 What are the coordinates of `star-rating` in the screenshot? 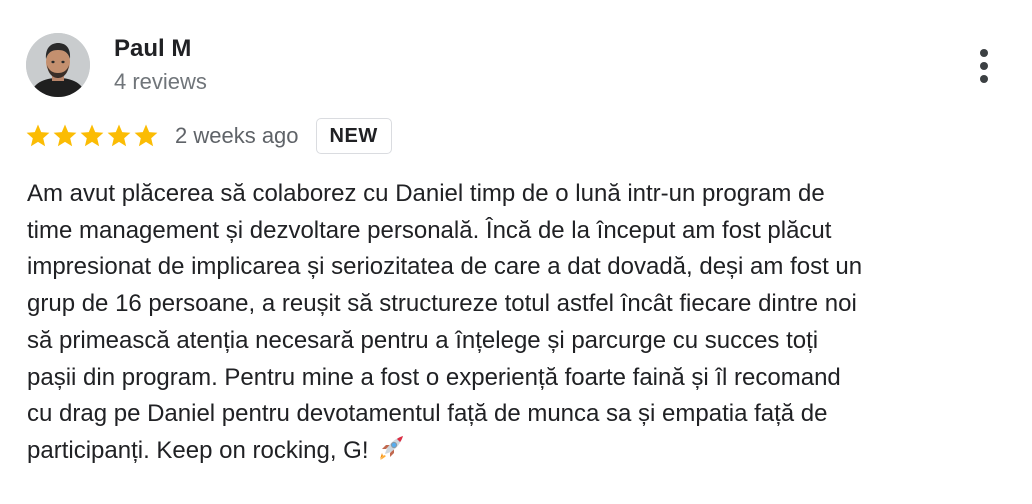 It's located at (92, 136).